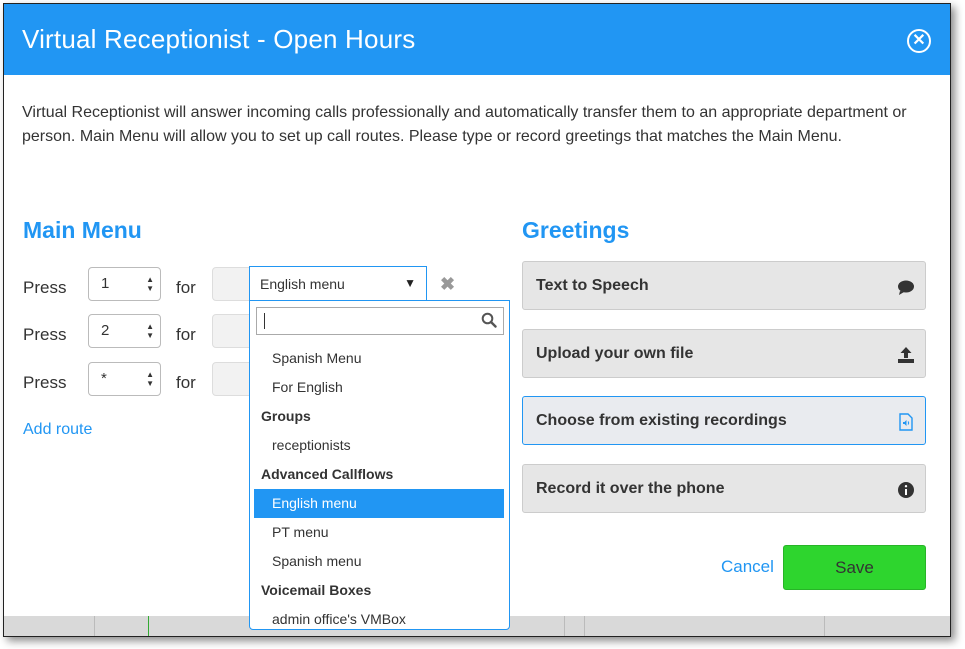 The image size is (965, 649). What do you see at coordinates (661, 420) in the screenshot?
I see `greeting-option-label: Choose from existing recordings` at bounding box center [661, 420].